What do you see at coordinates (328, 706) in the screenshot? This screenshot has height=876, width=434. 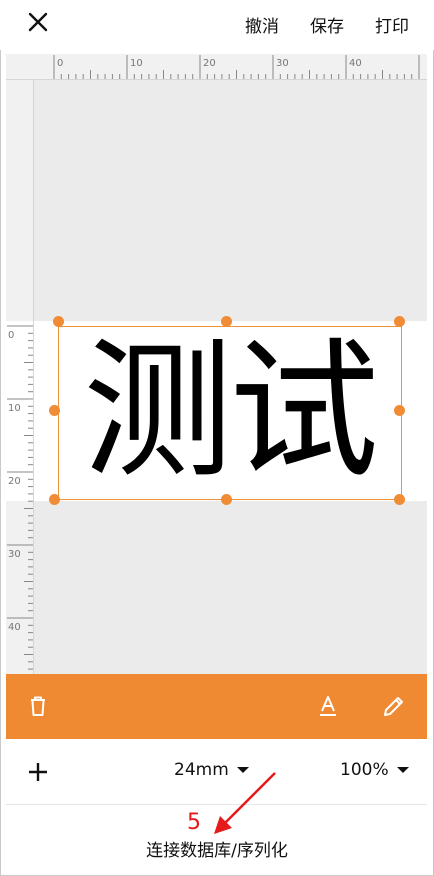 I see `text-format-icon` at bounding box center [328, 706].